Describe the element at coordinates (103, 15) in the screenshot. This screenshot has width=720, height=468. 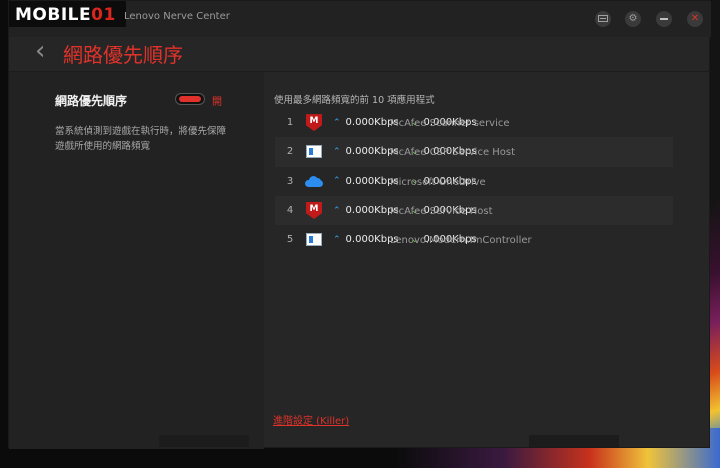
I see `watermark-brand-right: 01` at that location.